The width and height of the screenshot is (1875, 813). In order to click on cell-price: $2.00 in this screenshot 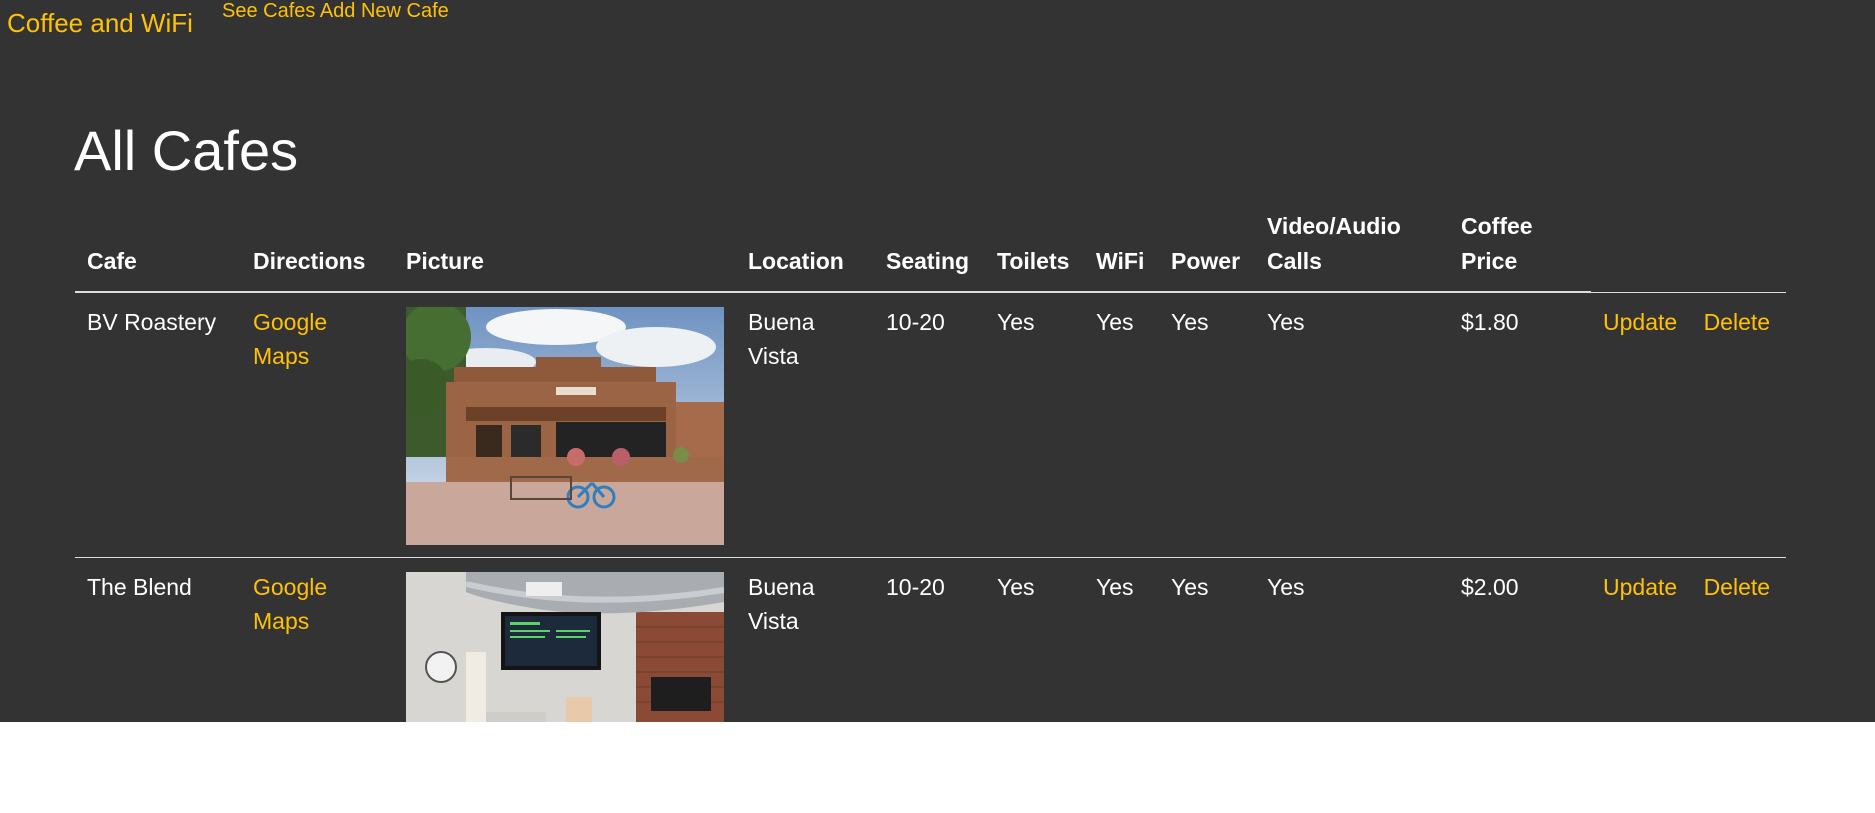, I will do `click(1520, 639)`.